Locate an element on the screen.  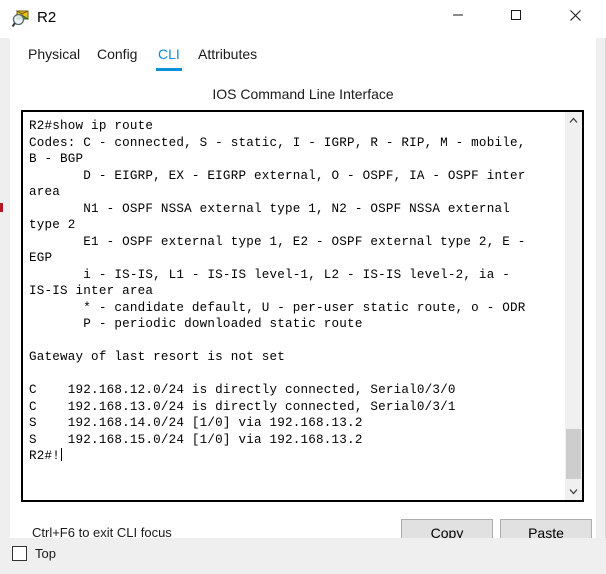
tab-config: Config is located at coordinates (117, 57).